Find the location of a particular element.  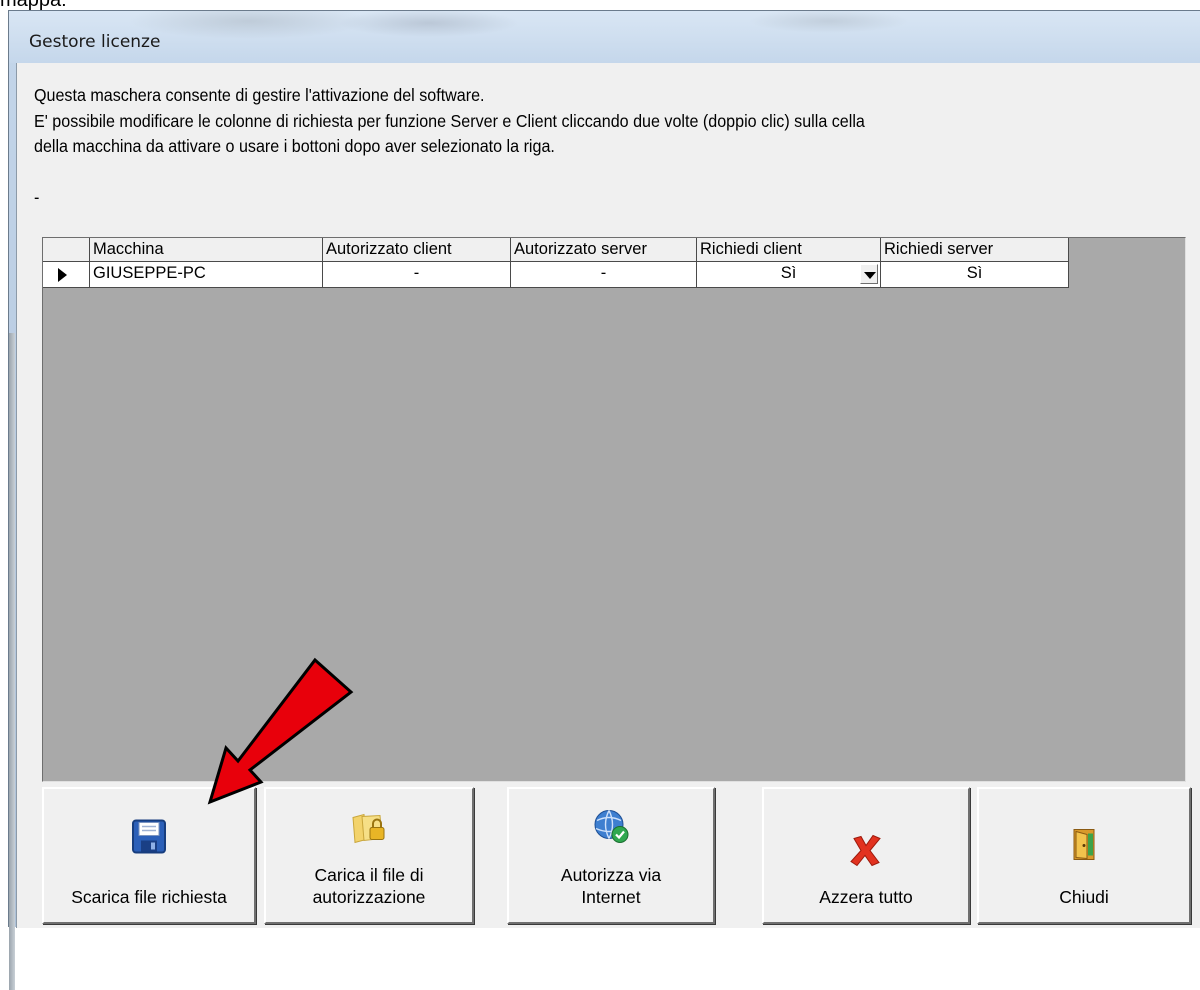

azzera-tutto-button: Azzera tutto is located at coordinates (866, 855).